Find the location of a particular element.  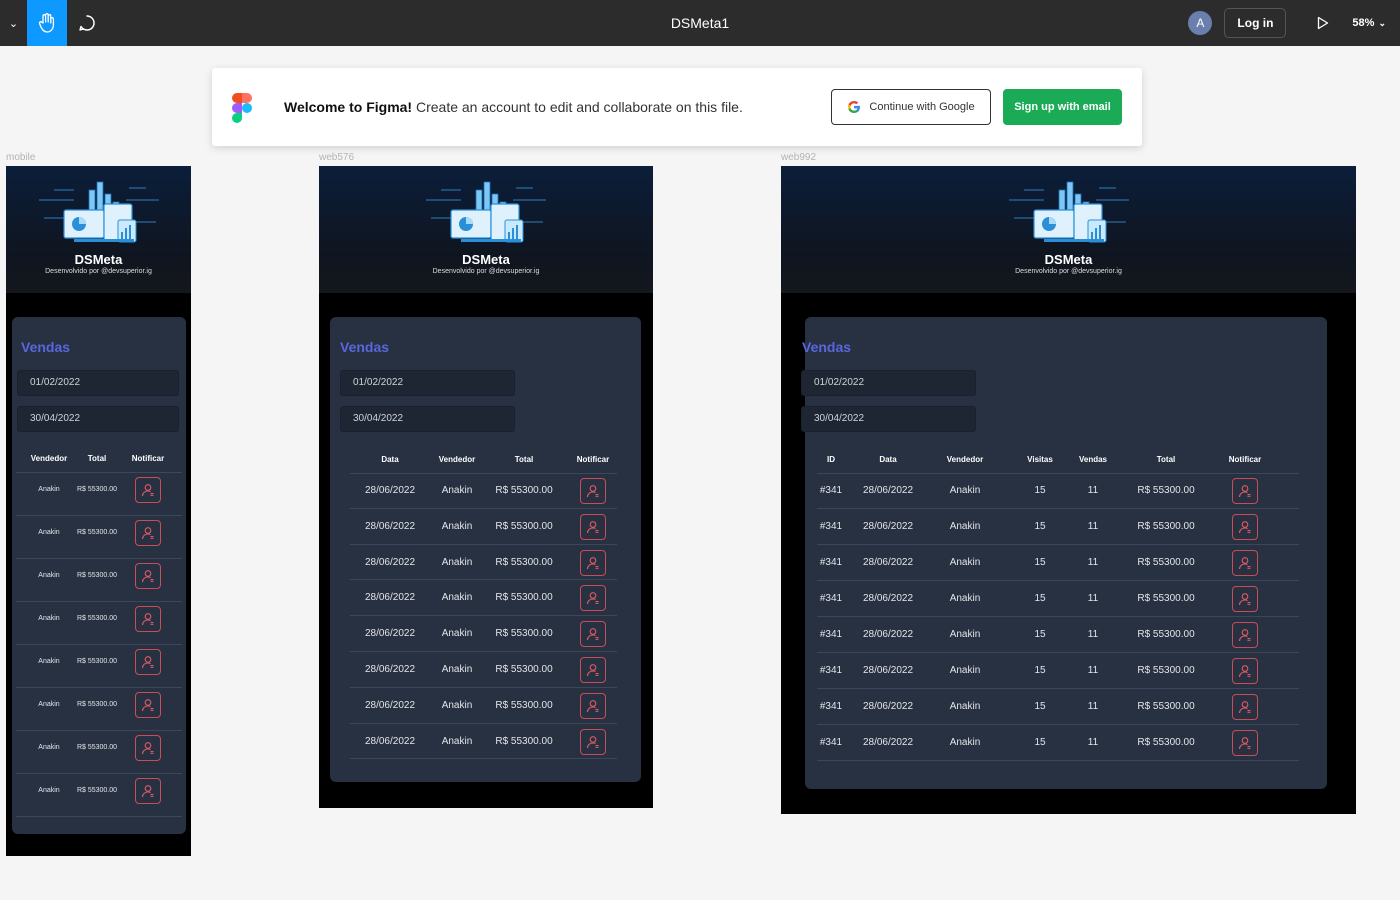

avatar: A is located at coordinates (1200, 23).